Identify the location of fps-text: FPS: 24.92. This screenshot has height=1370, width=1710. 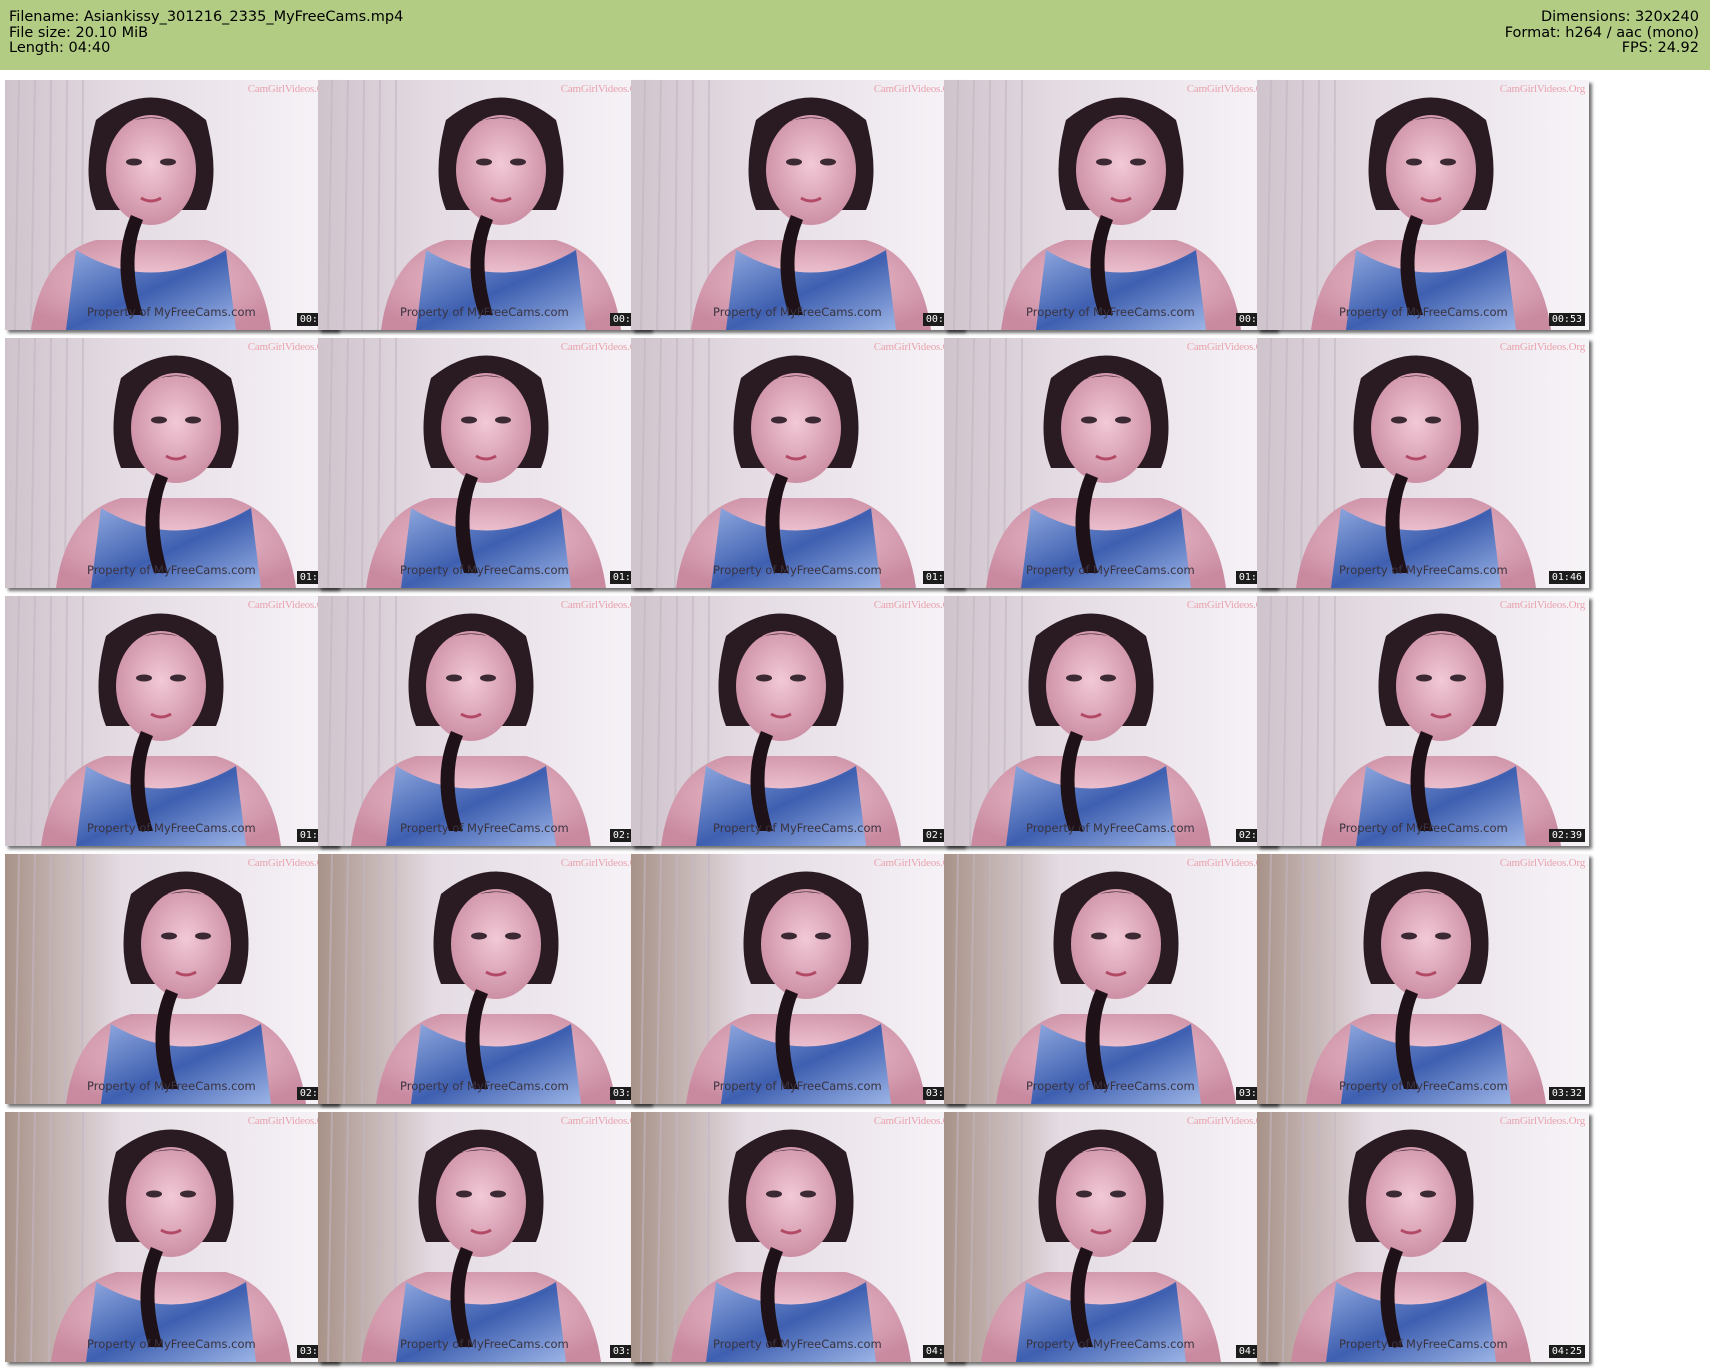
(1660, 48).